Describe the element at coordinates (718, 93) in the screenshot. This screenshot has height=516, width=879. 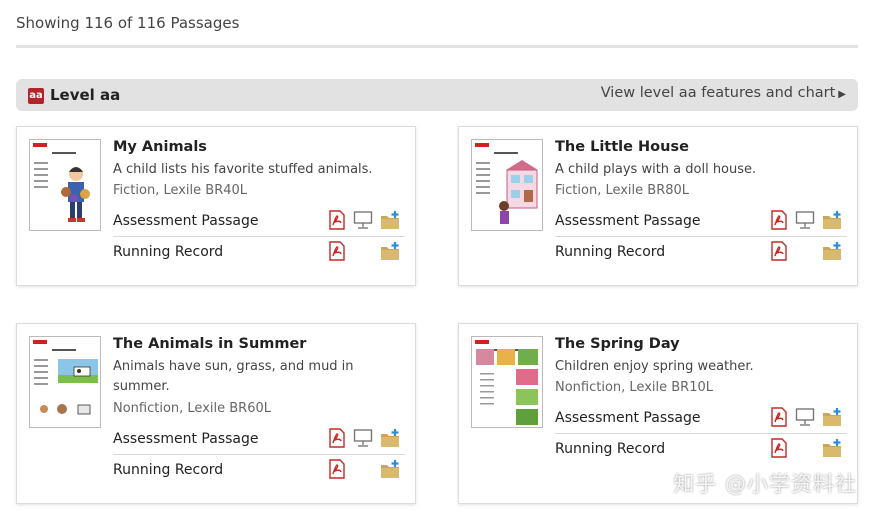
I see `level-features-link-text: View level aa features and chart` at that location.